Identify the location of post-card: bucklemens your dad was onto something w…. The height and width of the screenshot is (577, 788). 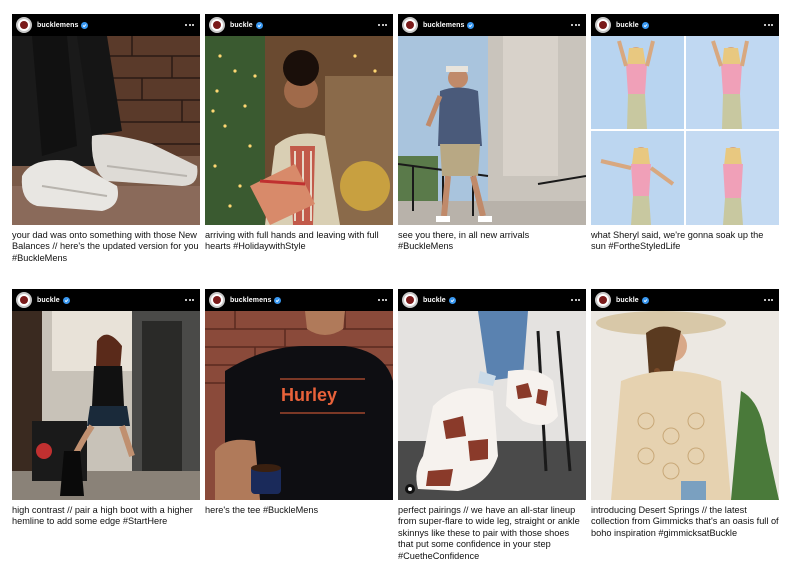
(106, 139).